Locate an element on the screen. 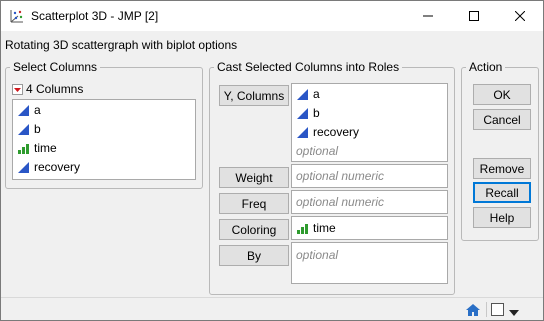 The height and width of the screenshot is (321, 544). select-columns-title: Select Columns is located at coordinates (55, 67).